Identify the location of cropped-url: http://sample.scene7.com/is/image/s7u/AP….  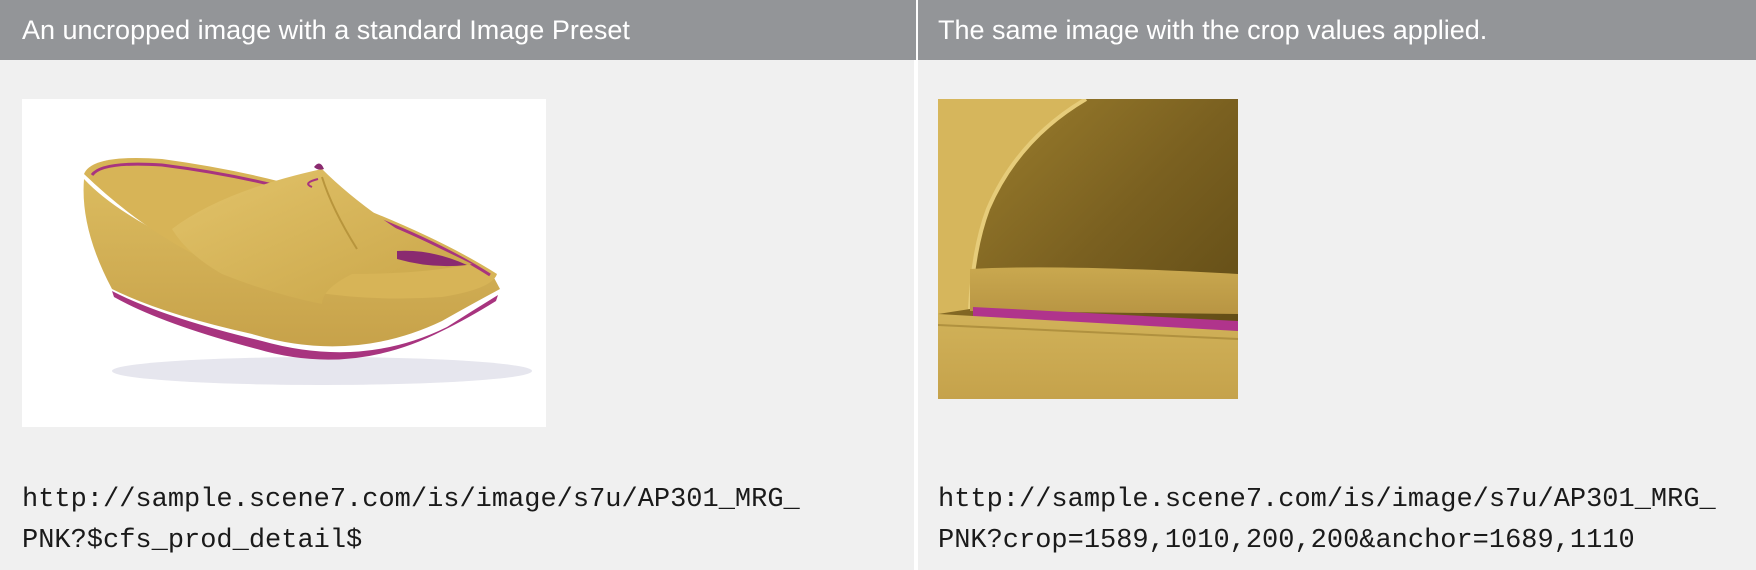
(1327, 521).